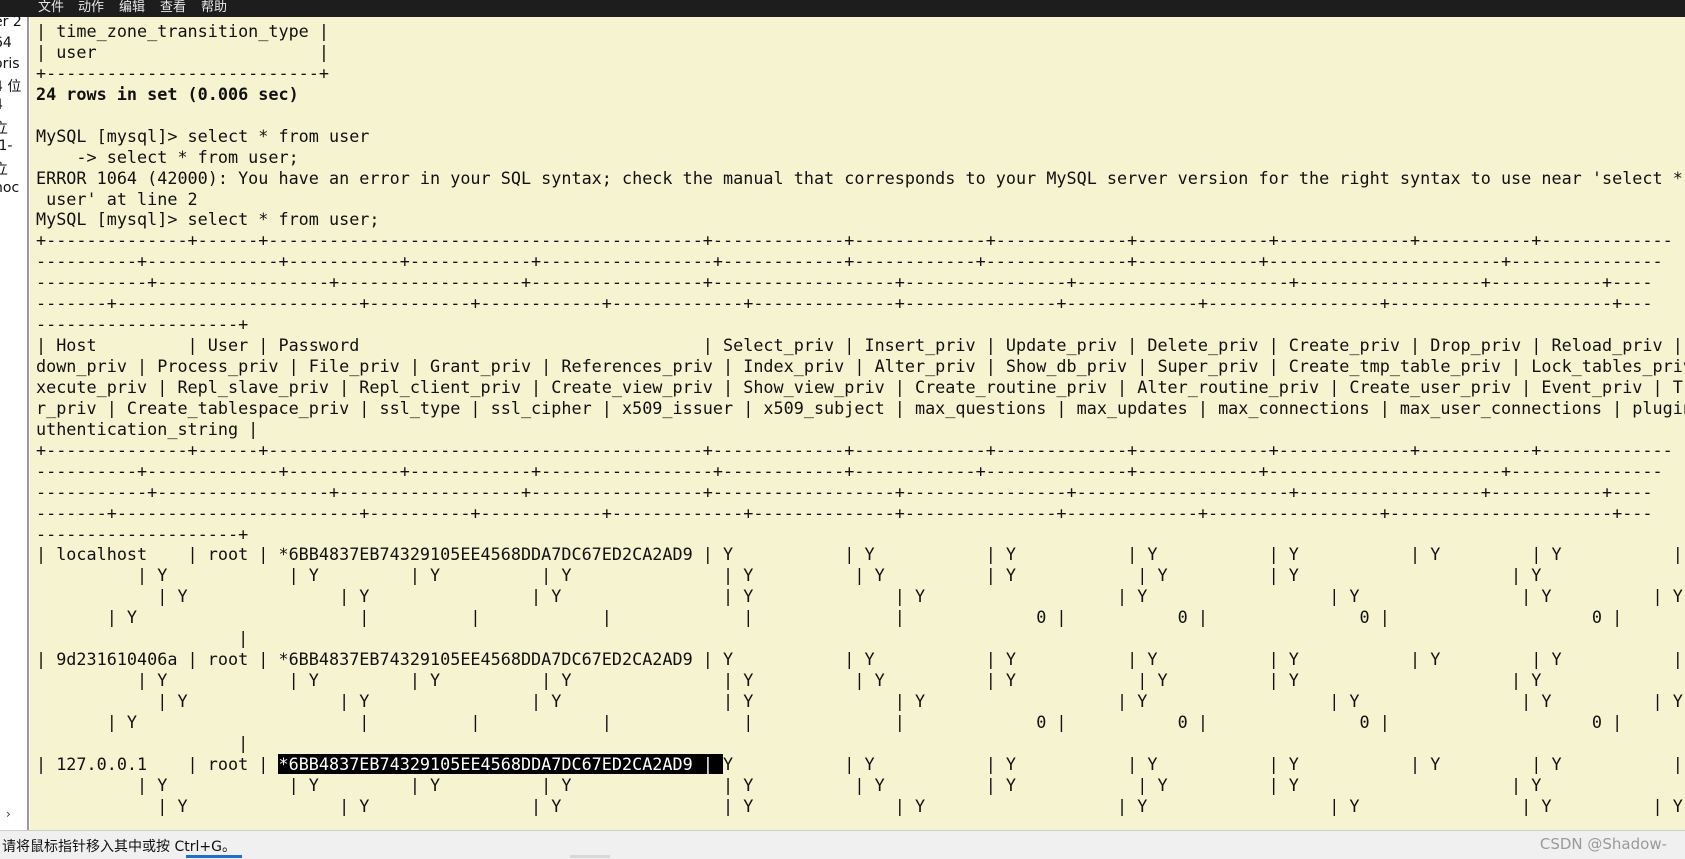 This screenshot has height=859, width=1685. I want to click on left-side-panel: er 2 64 oris 4 位 4 立 .1- 立 noc ›, so click(14, 423).